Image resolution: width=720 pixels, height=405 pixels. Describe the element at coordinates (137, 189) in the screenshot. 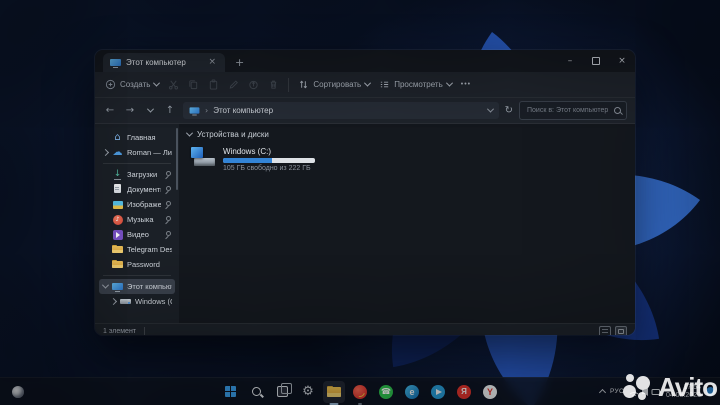

I see `sidebar-item-documents: Документы` at that location.